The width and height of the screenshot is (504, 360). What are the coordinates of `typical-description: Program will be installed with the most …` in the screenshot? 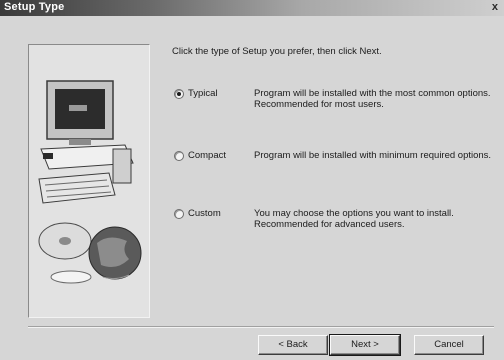 It's located at (372, 99).